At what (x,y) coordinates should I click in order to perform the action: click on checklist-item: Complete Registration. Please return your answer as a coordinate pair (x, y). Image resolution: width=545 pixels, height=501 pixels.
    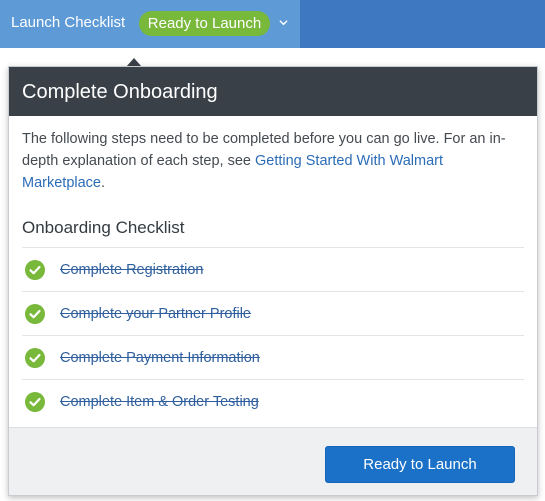
    Looking at the image, I should click on (273, 269).